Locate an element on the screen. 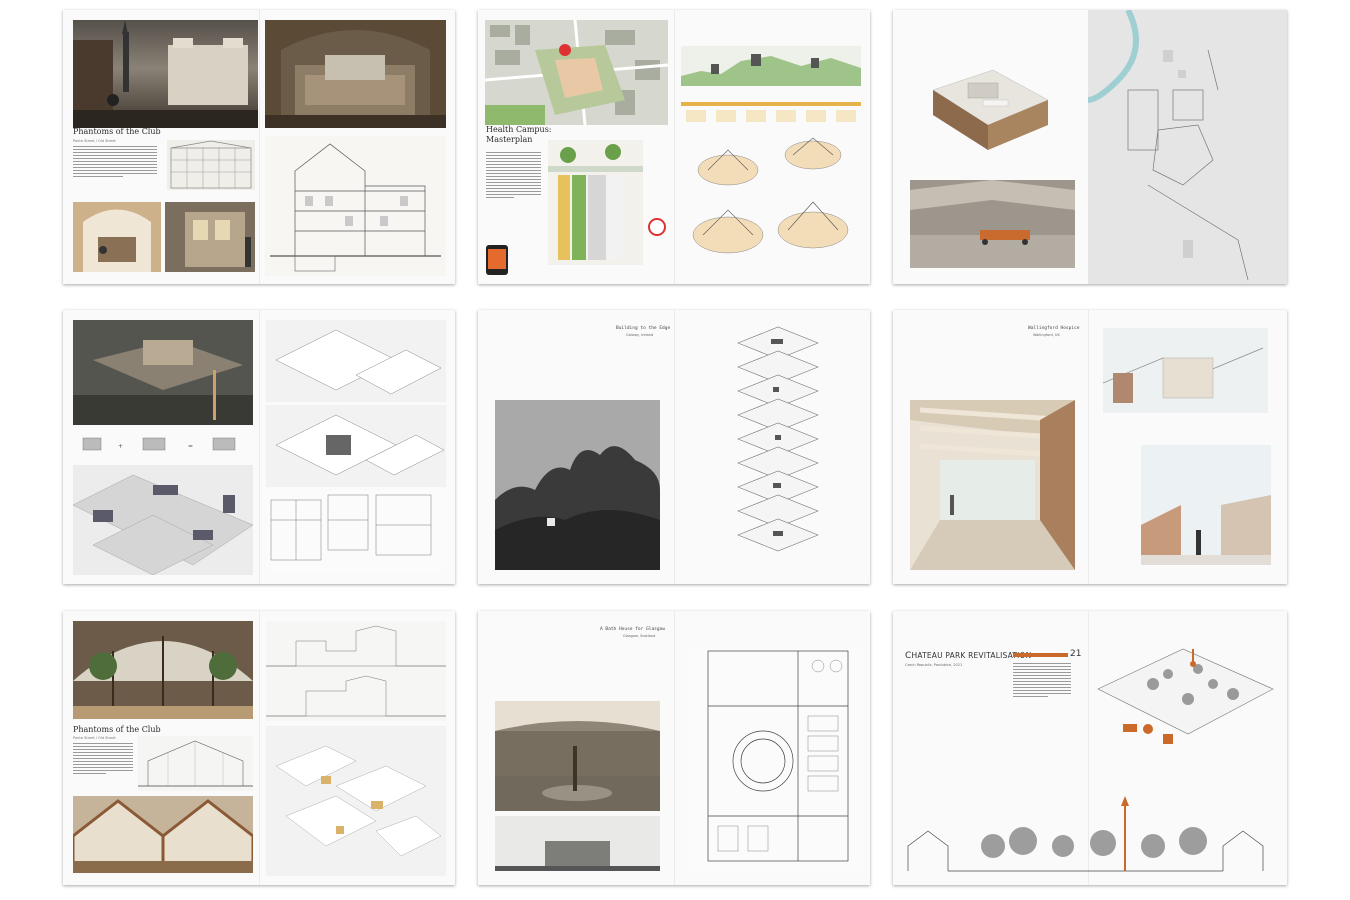  component-diagram: + = is located at coordinates (163, 445).